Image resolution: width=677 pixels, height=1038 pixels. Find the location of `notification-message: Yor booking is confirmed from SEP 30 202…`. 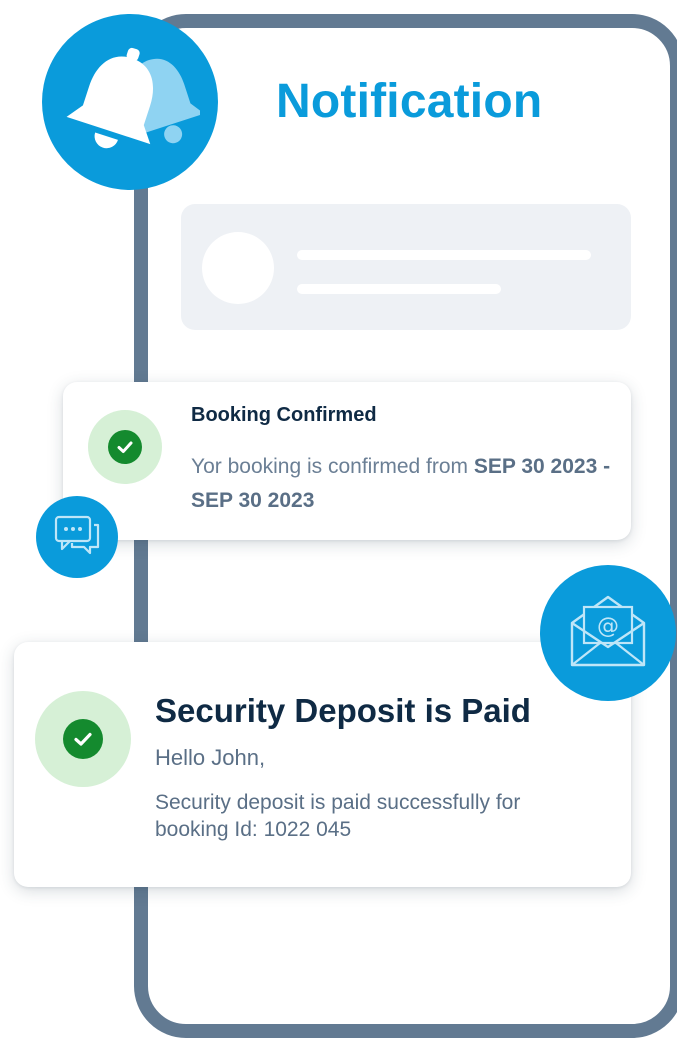

notification-message: Yor booking is confirmed from SEP 30 202… is located at coordinates (401, 483).